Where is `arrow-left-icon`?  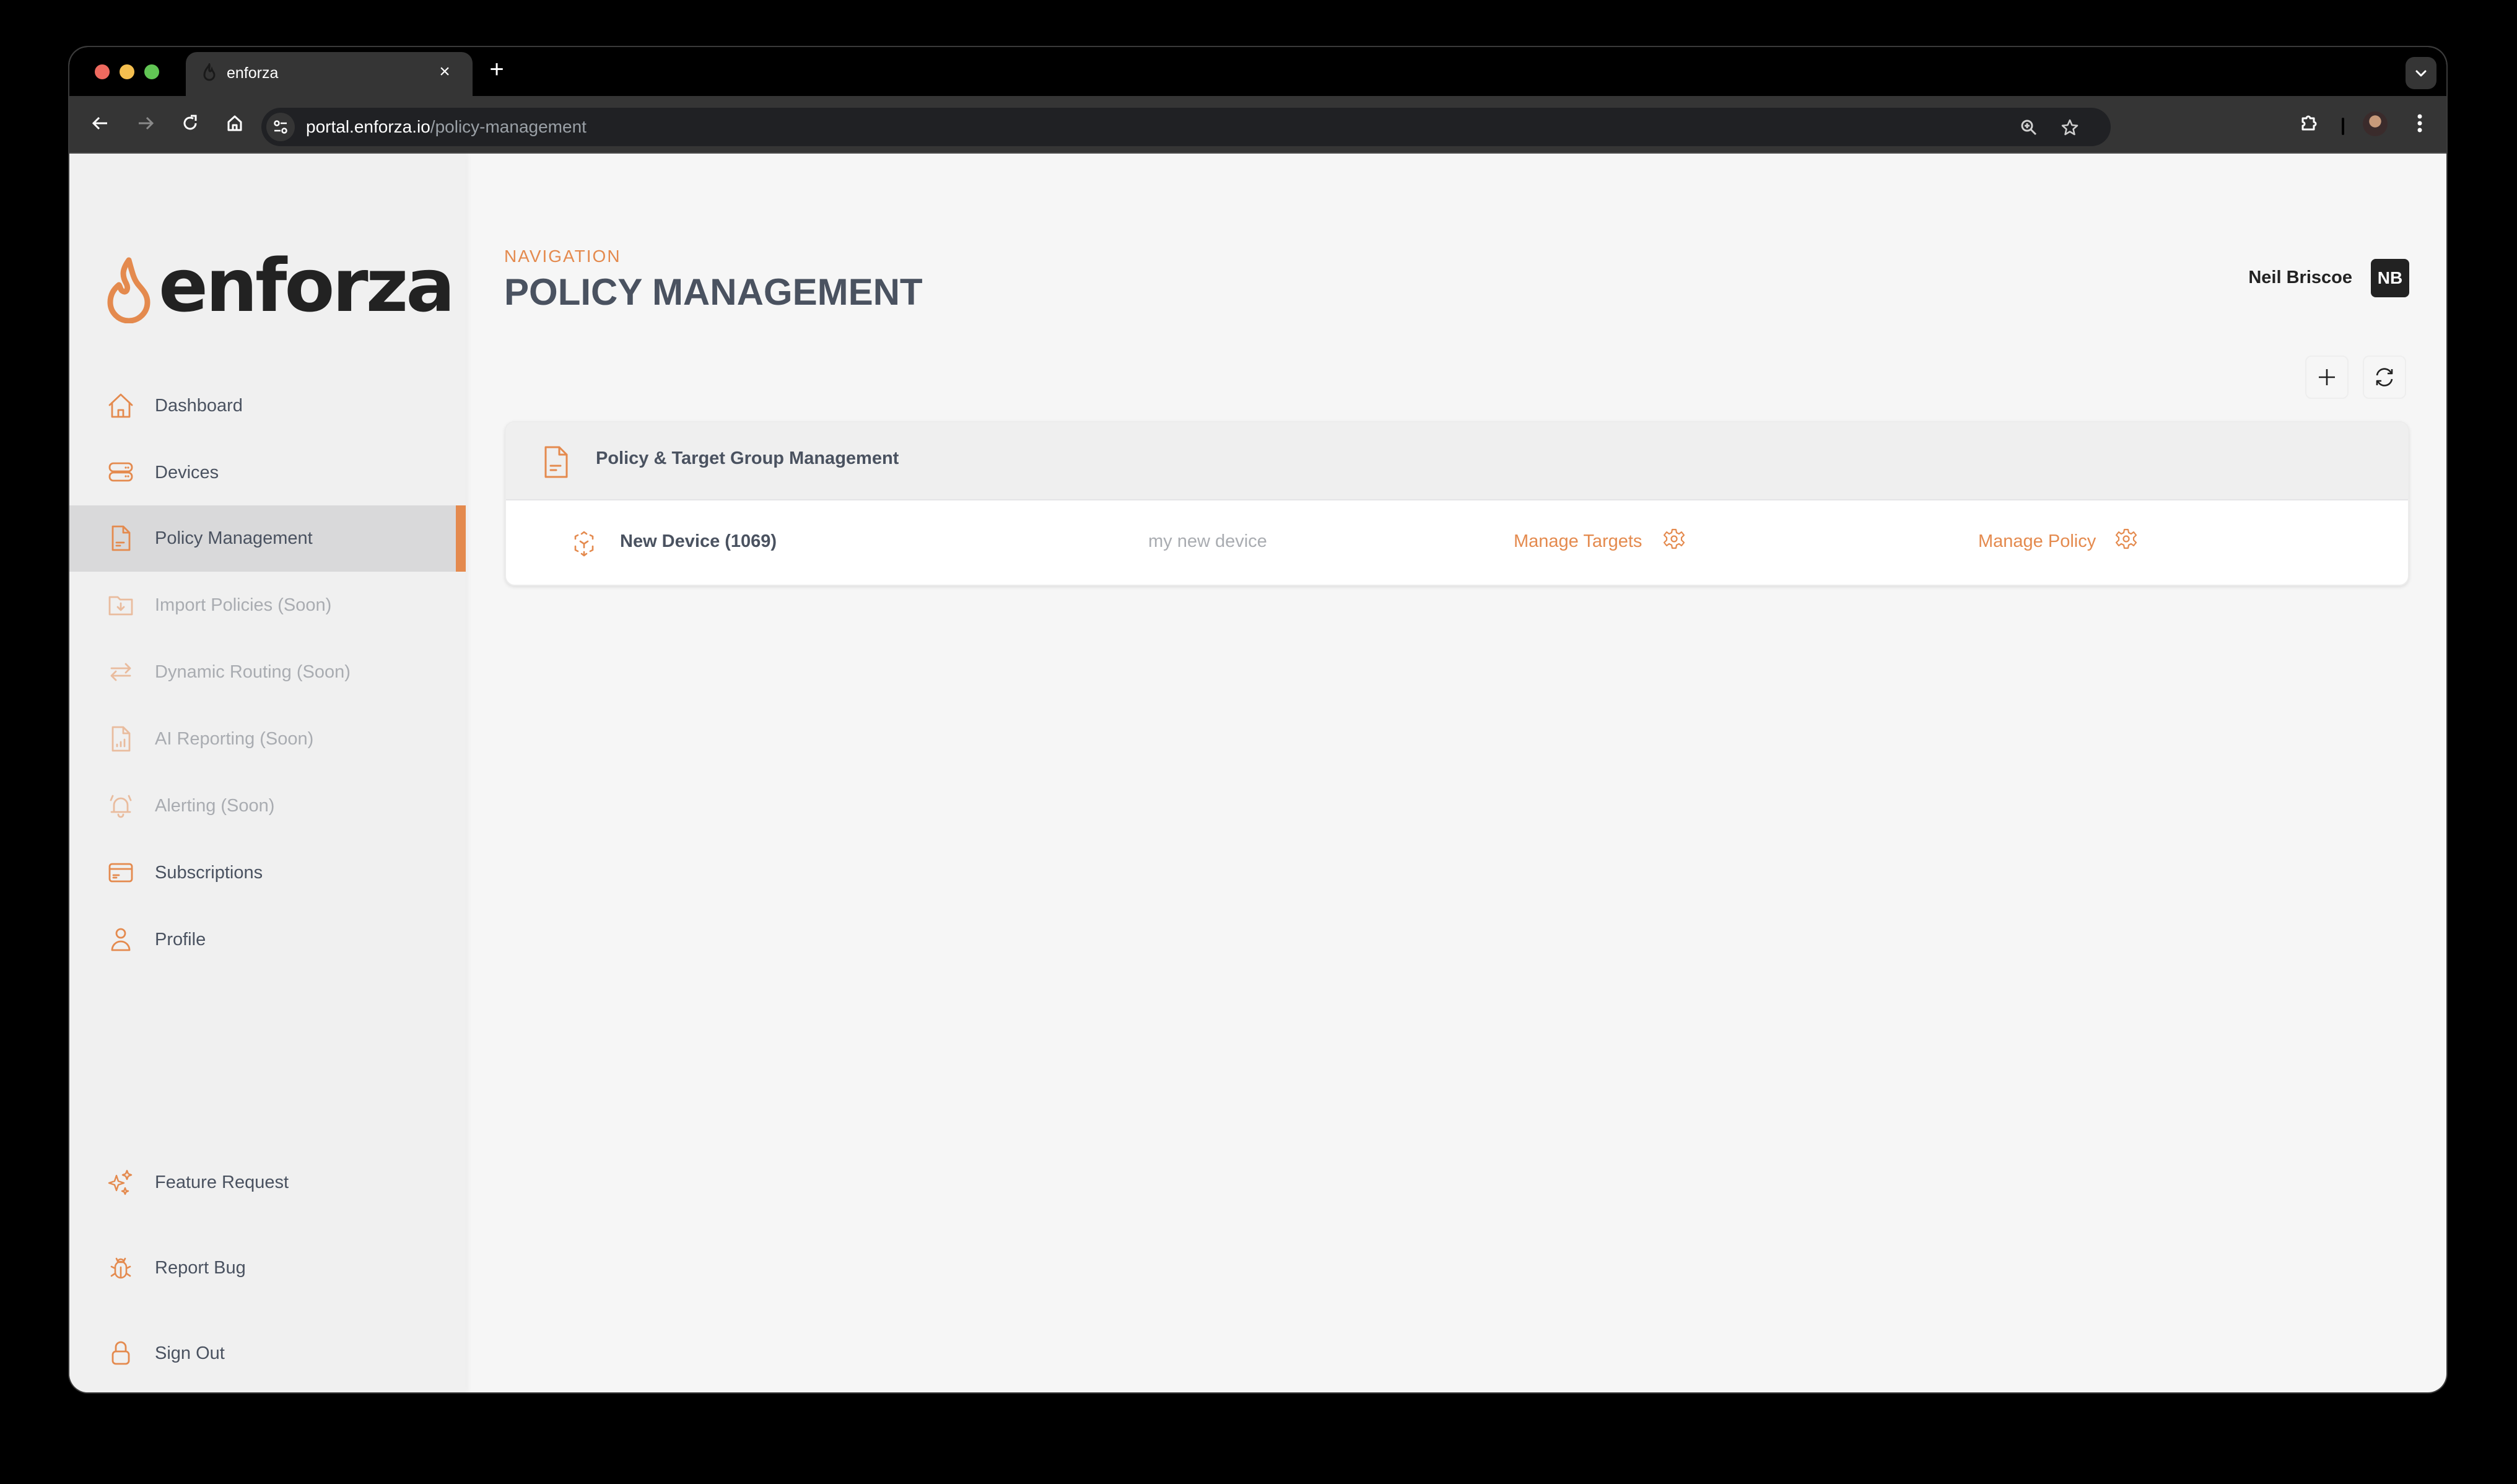
arrow-left-icon is located at coordinates (99, 123).